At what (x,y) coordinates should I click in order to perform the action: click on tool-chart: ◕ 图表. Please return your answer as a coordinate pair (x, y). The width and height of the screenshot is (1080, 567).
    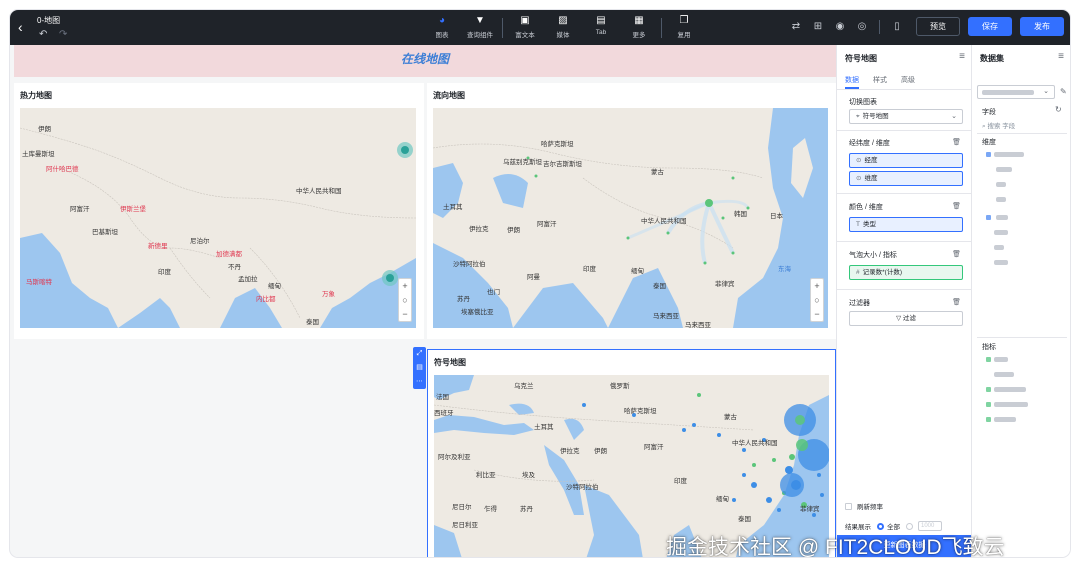
    Looking at the image, I should click on (442, 26).